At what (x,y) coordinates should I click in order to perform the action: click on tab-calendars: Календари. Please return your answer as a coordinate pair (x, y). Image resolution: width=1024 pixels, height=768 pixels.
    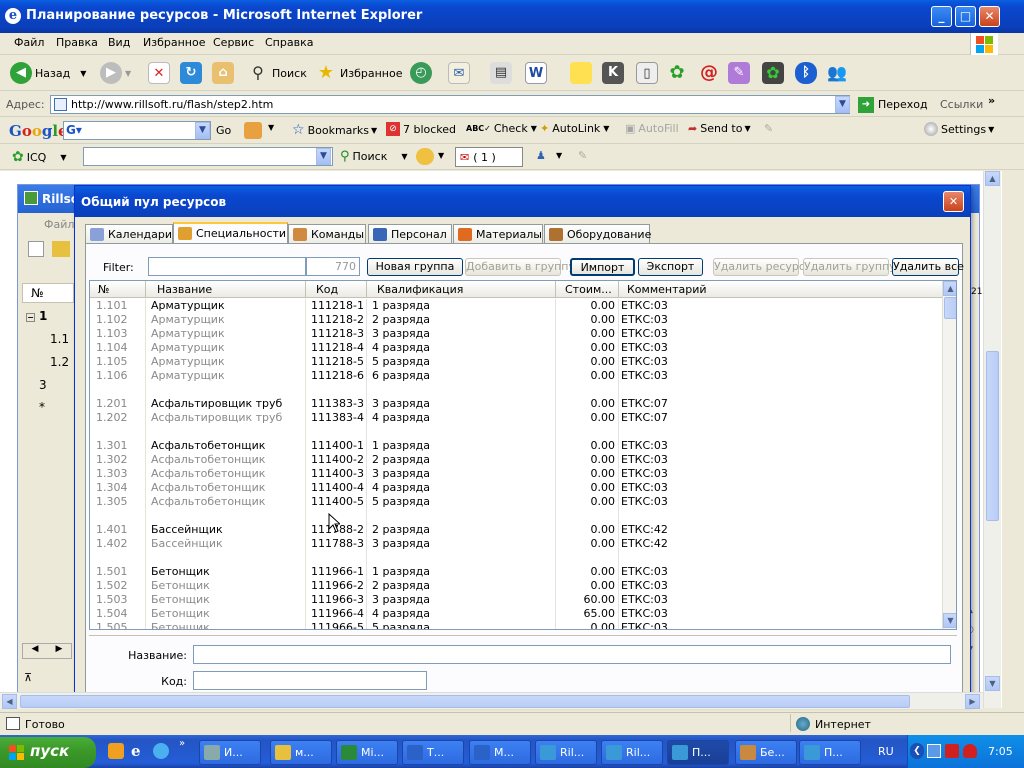
    Looking at the image, I should click on (129, 234).